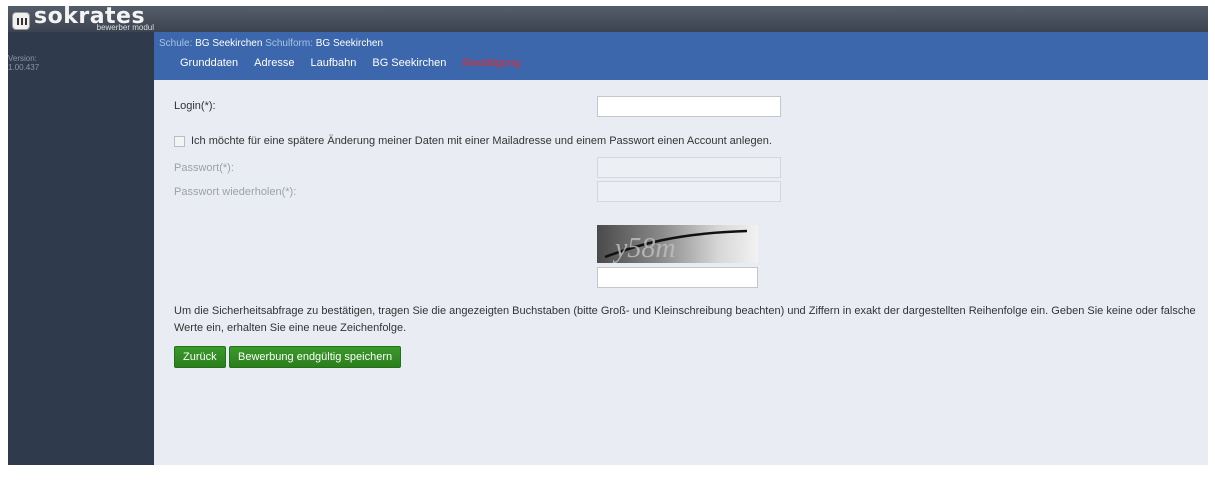 The height and width of the screenshot is (491, 1215). What do you see at coordinates (274, 63) in the screenshot?
I see `tab-adresse: Adresse` at bounding box center [274, 63].